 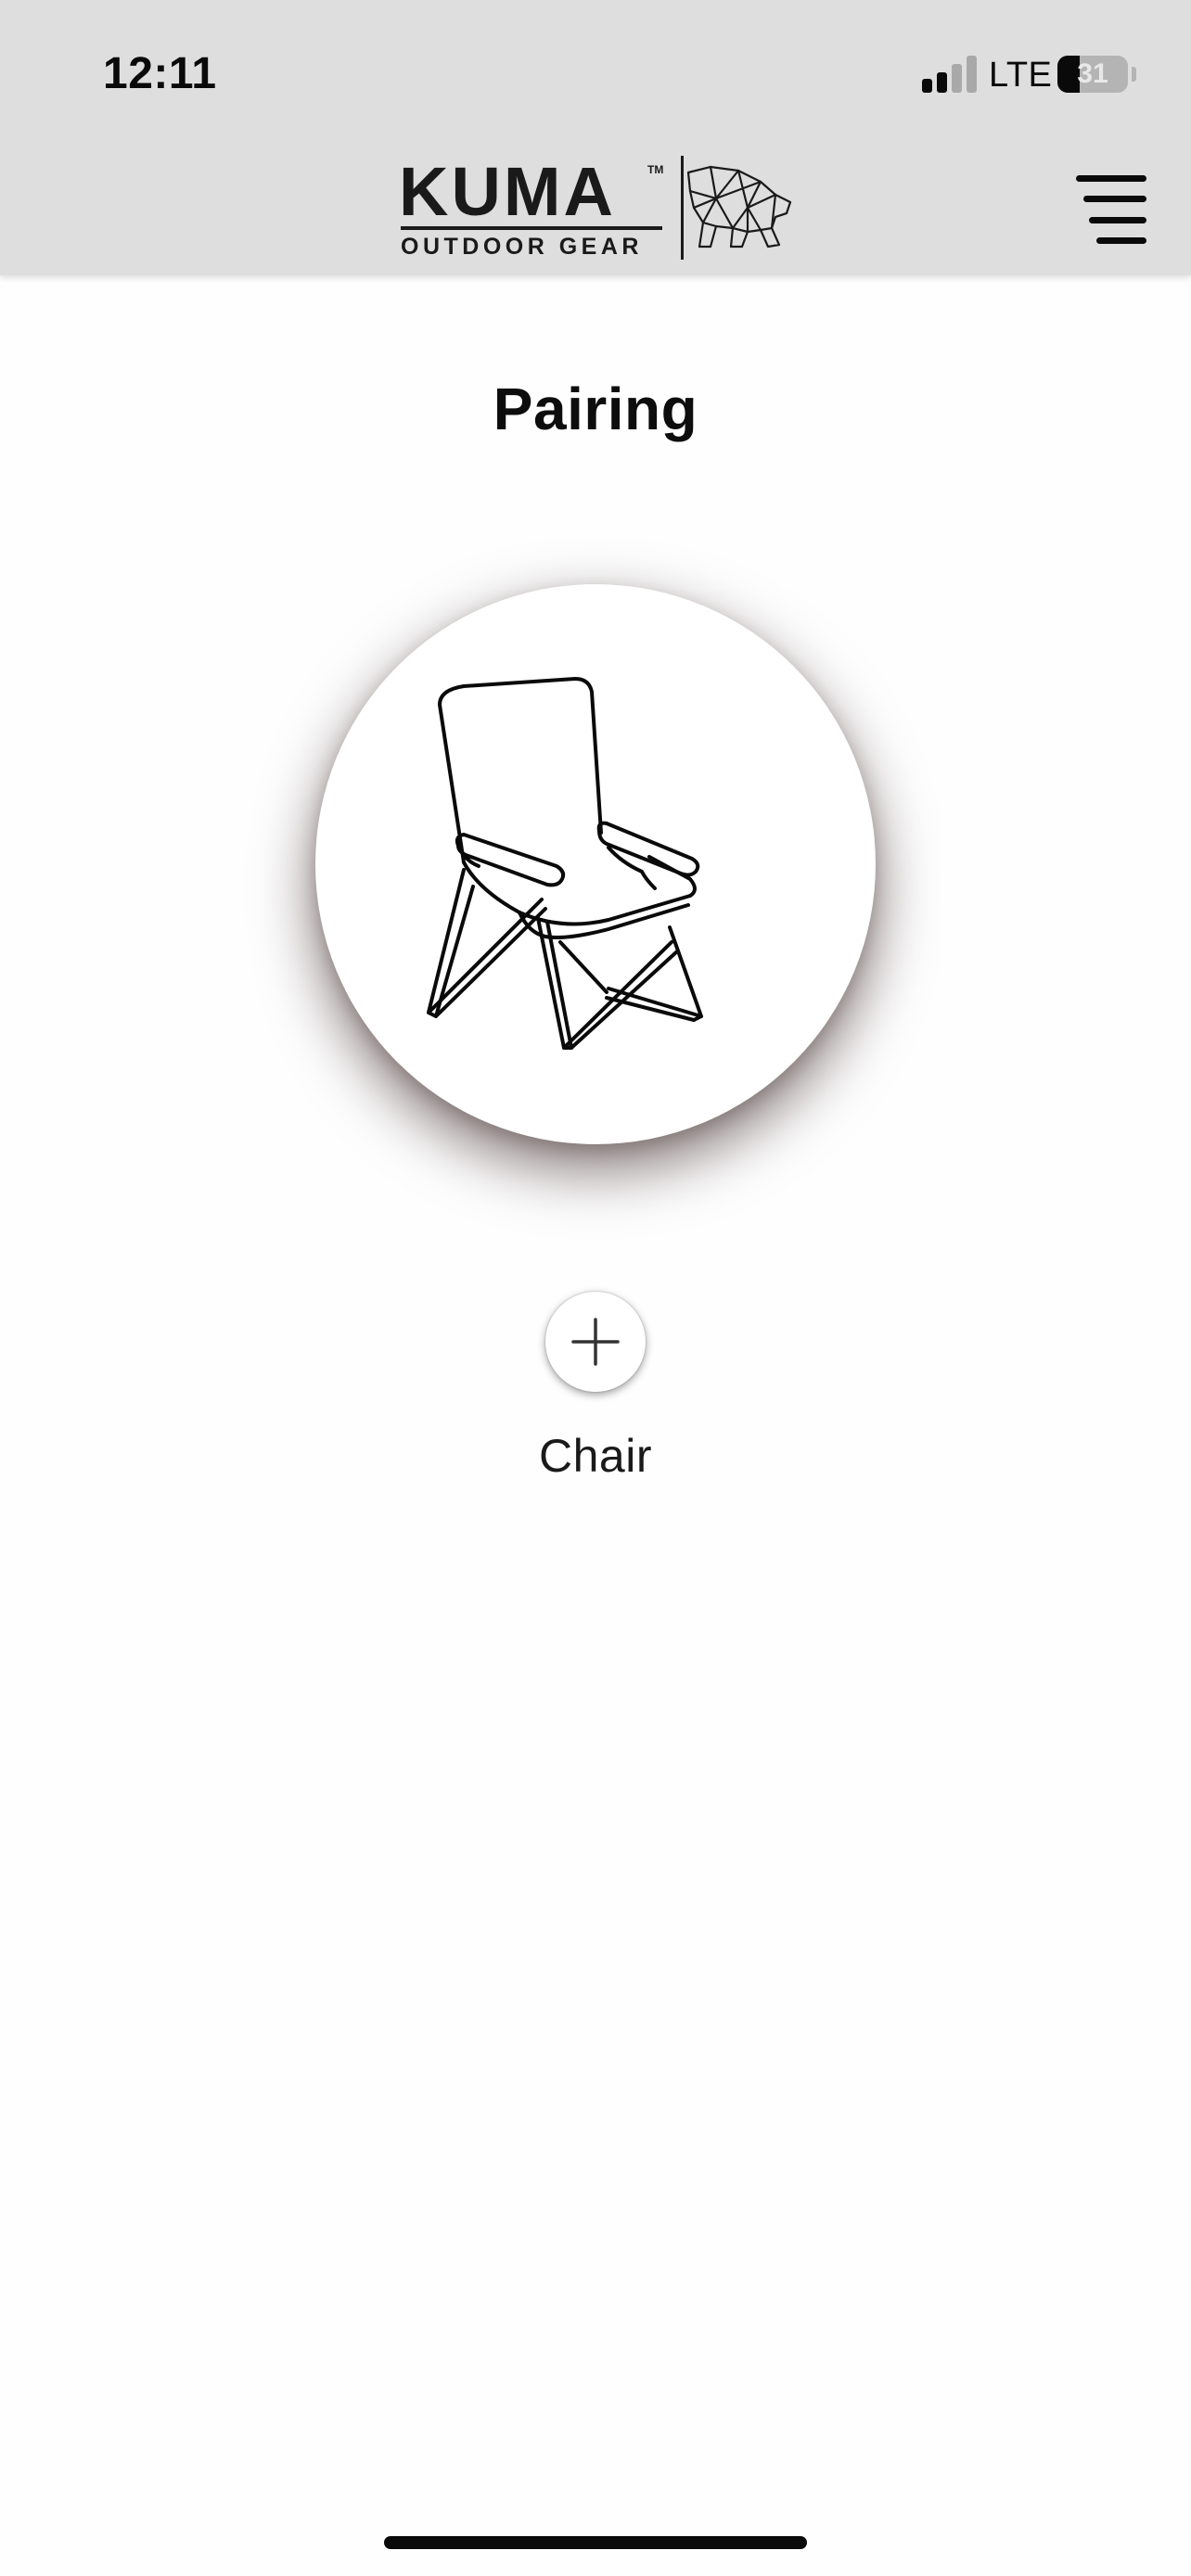 I want to click on kuma-logo: KUMA TM OUTDOOR GEAR, so click(x=598, y=209).